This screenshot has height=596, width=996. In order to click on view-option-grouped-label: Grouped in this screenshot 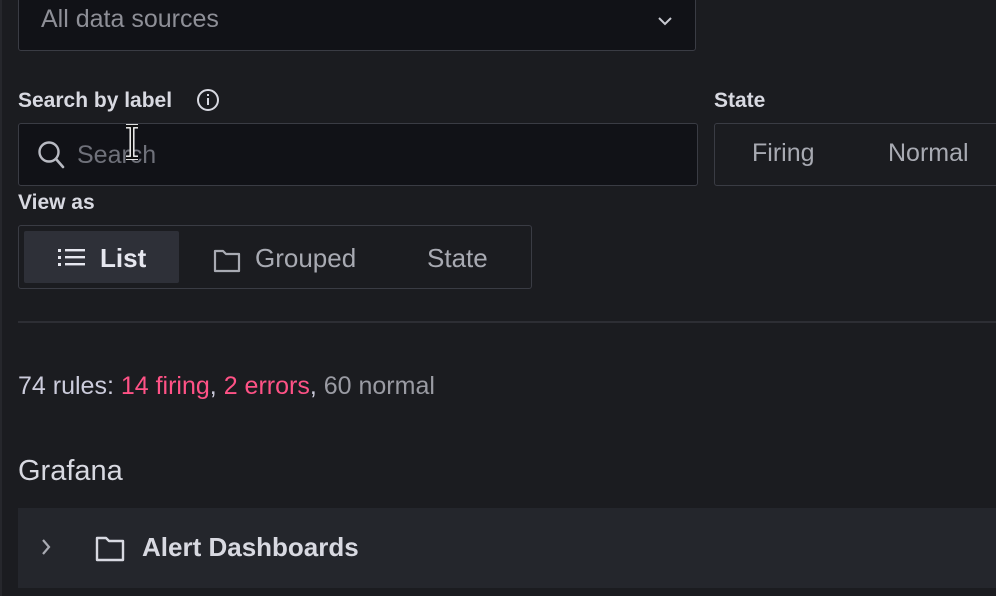, I will do `click(306, 258)`.